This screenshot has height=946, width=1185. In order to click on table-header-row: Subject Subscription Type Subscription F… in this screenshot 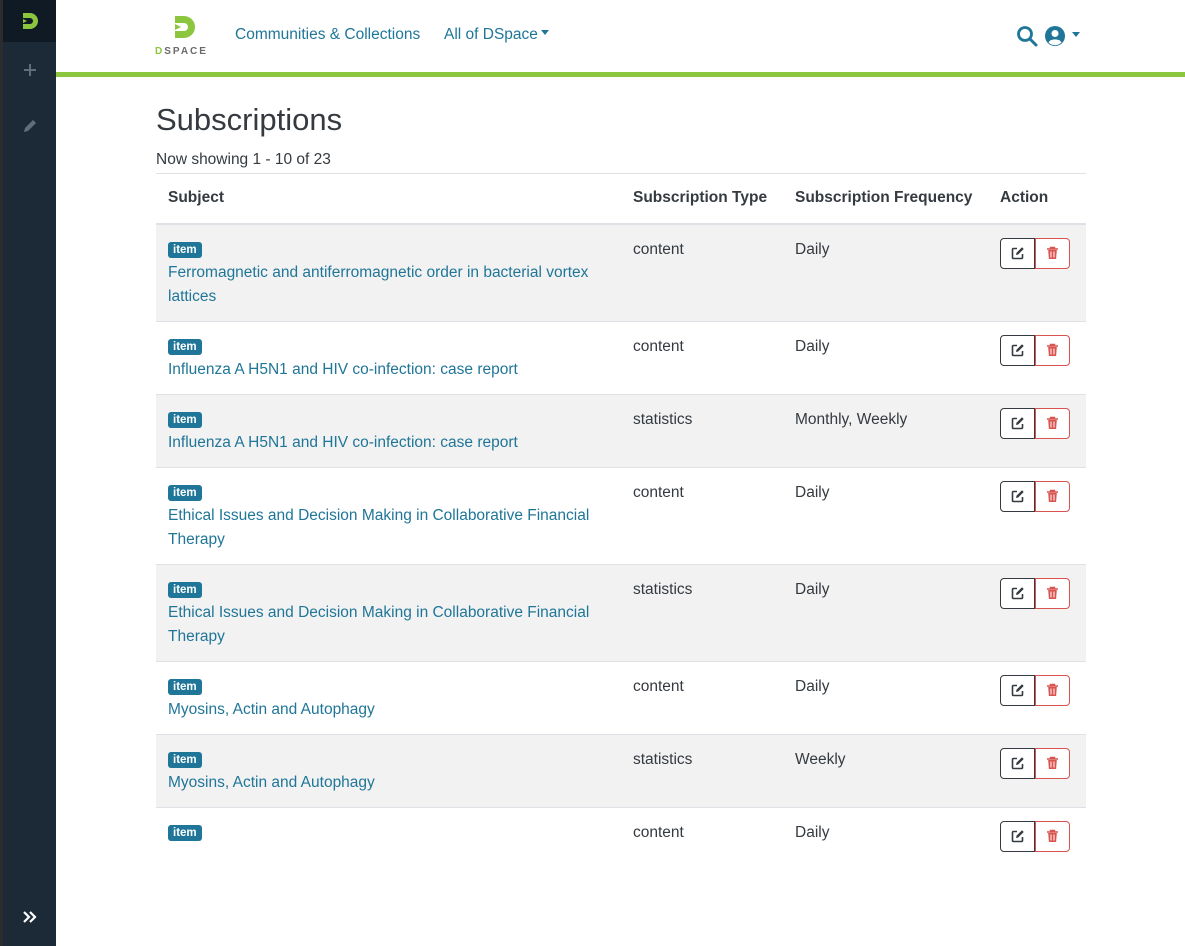, I will do `click(621, 199)`.